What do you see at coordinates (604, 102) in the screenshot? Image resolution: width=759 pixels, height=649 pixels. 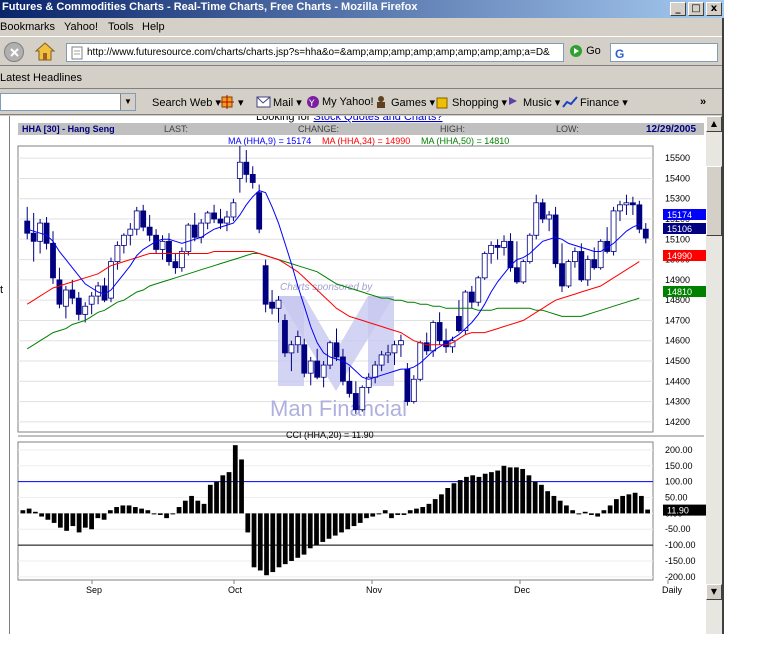 I see `yahoo-finance: Finance ▾` at bounding box center [604, 102].